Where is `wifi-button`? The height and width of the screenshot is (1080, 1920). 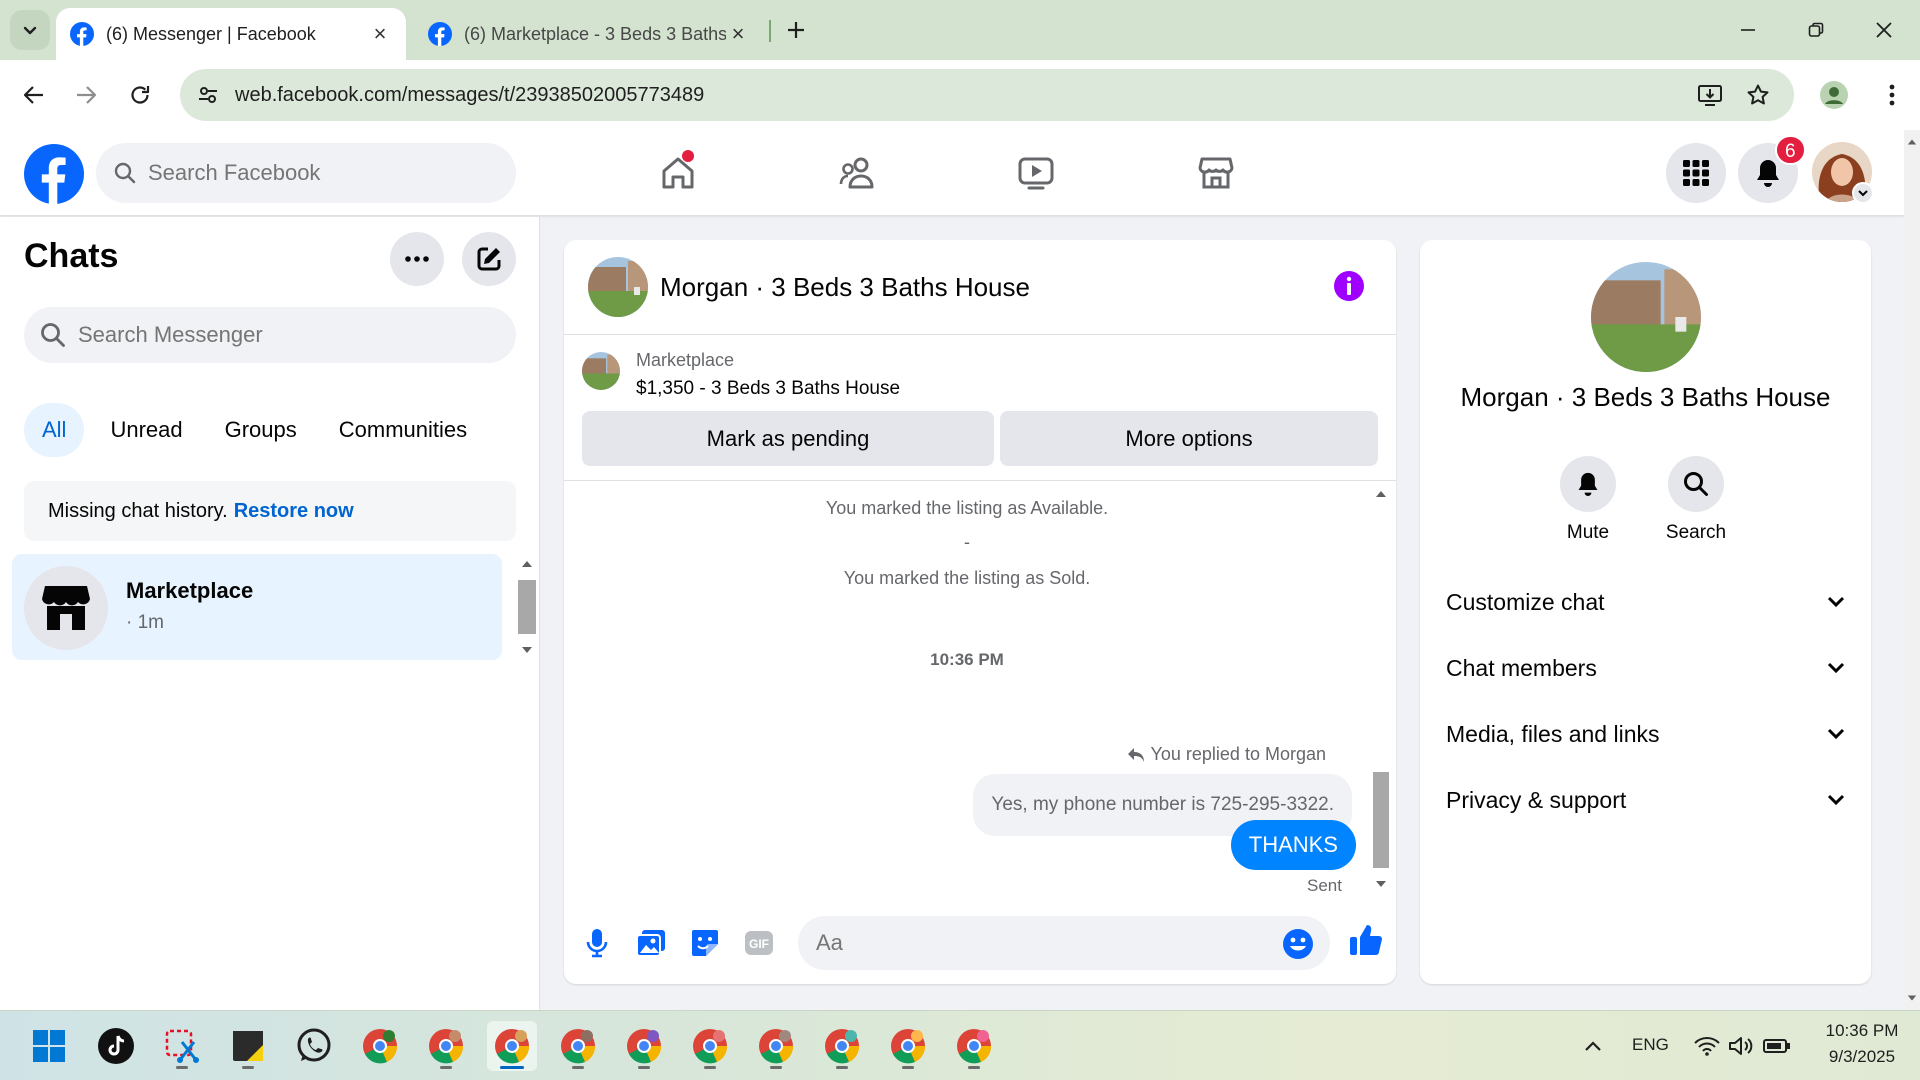 wifi-button is located at coordinates (1707, 1046).